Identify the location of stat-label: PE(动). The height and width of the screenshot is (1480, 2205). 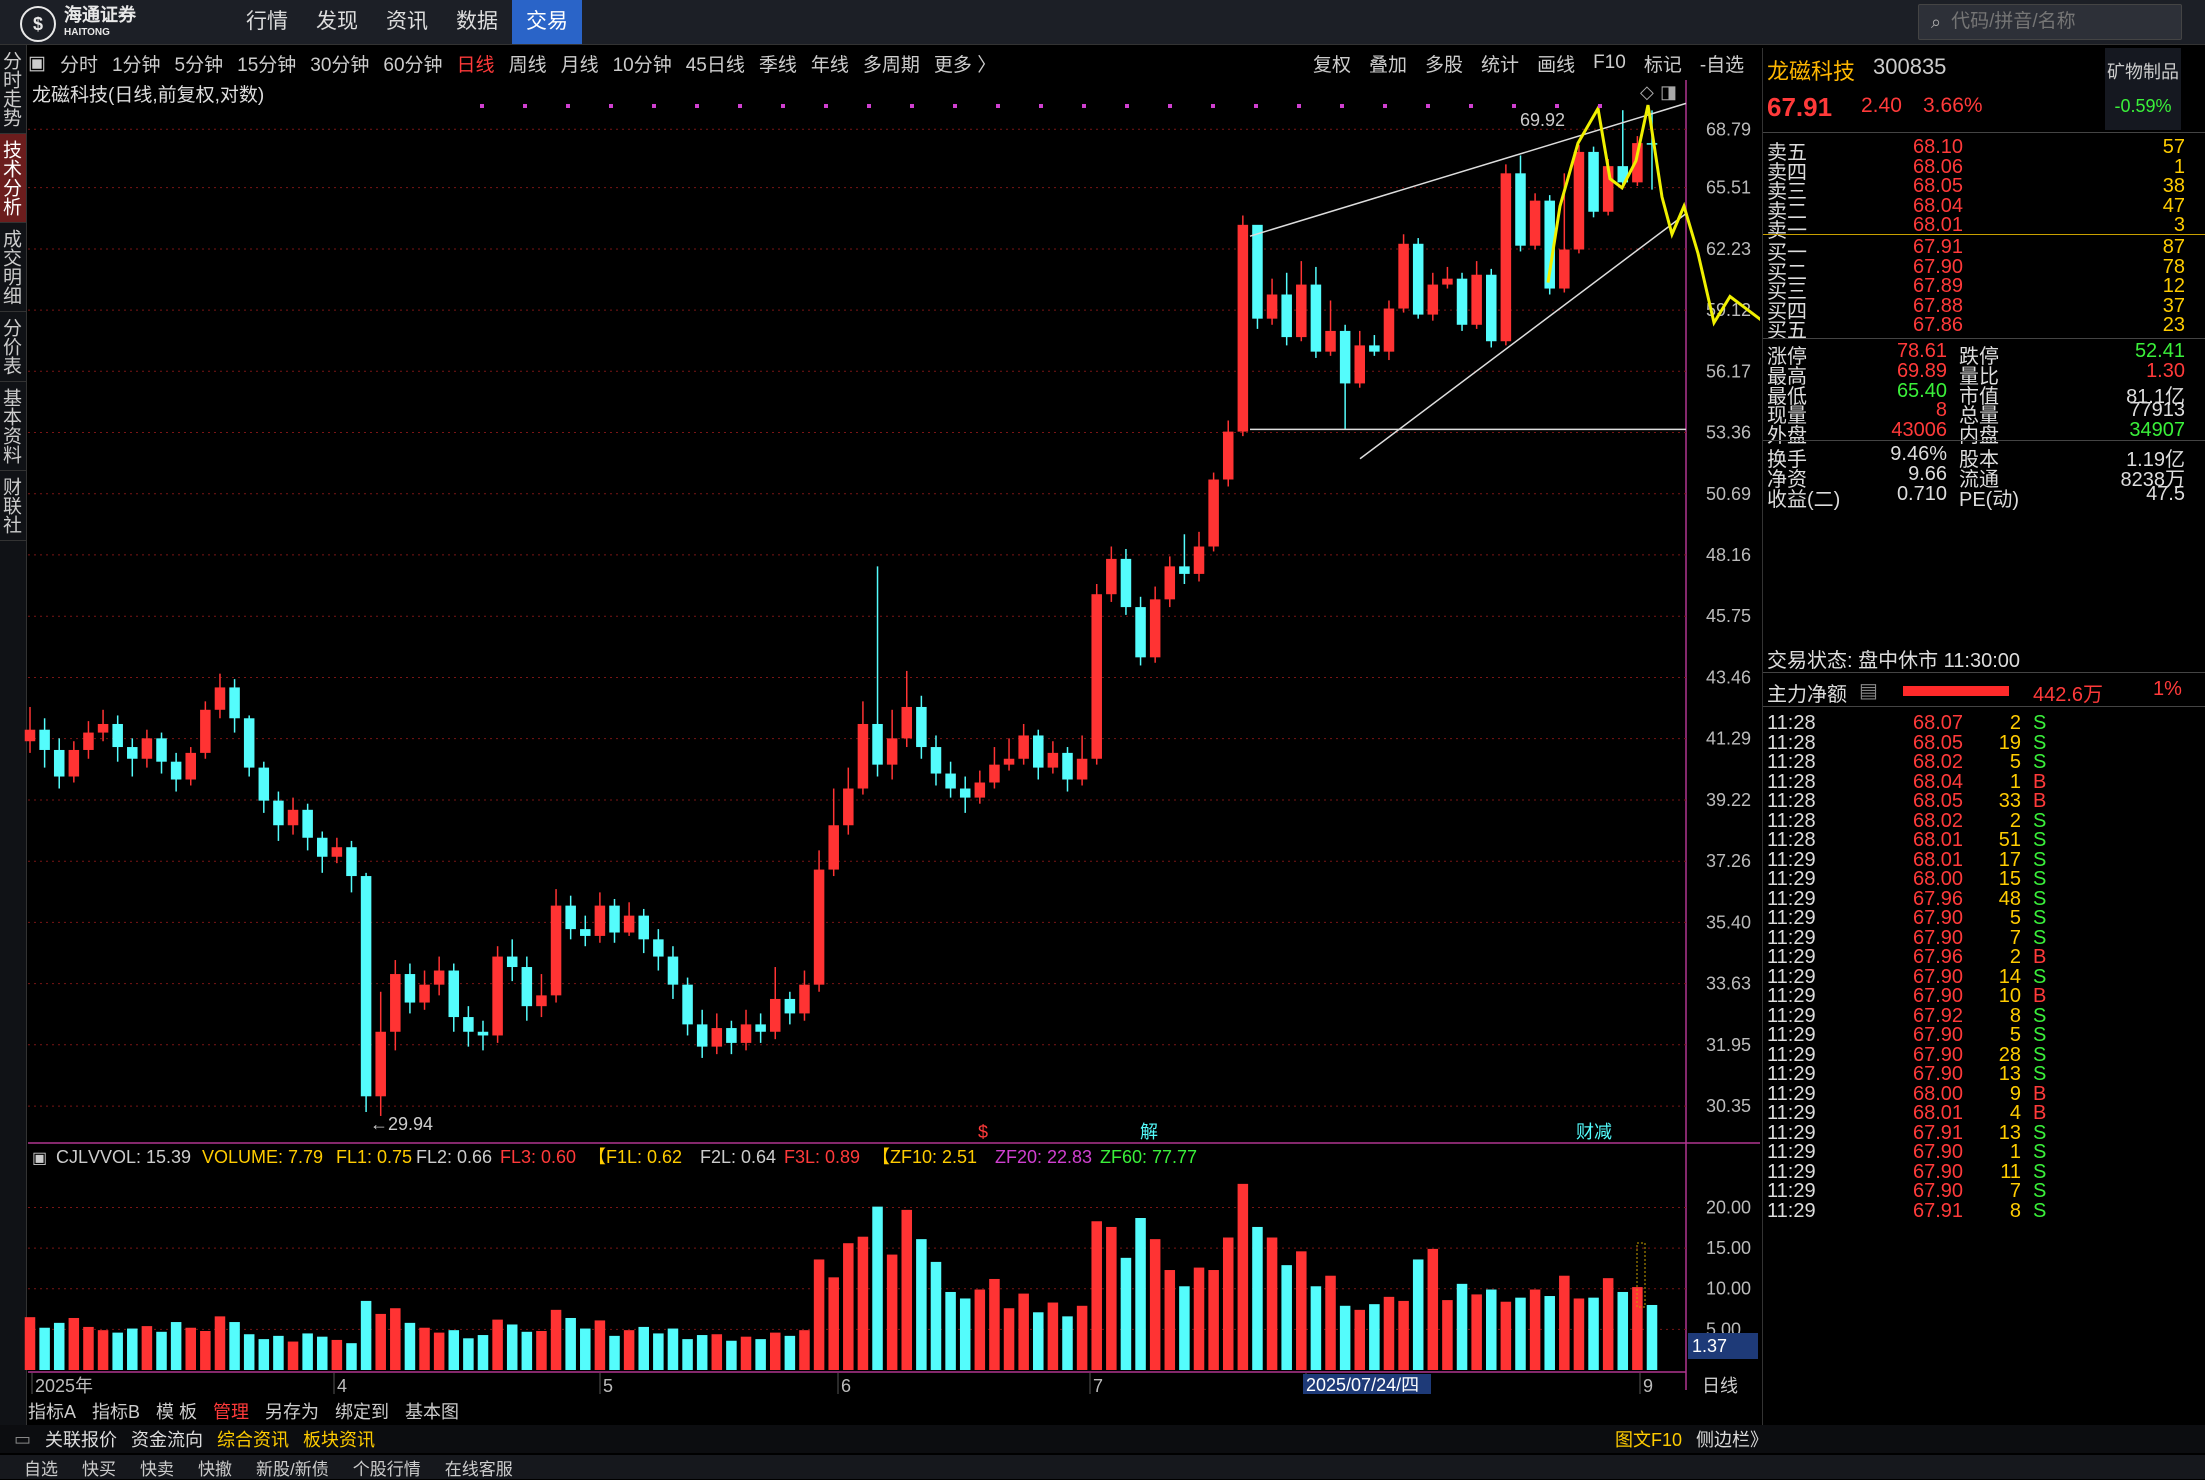
(1989, 499).